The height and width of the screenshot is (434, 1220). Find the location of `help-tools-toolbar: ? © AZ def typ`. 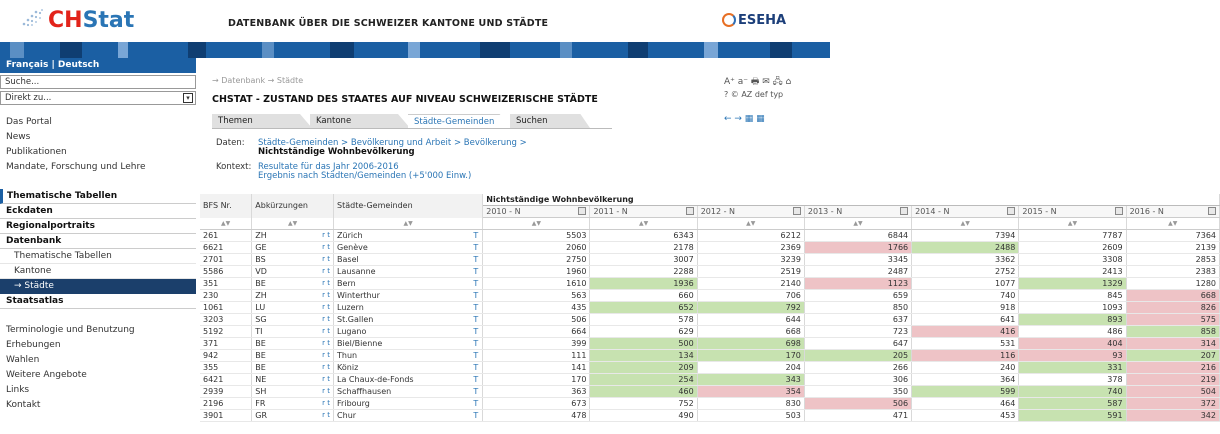

help-tools-toolbar: ? © AZ def typ is located at coordinates (753, 94).